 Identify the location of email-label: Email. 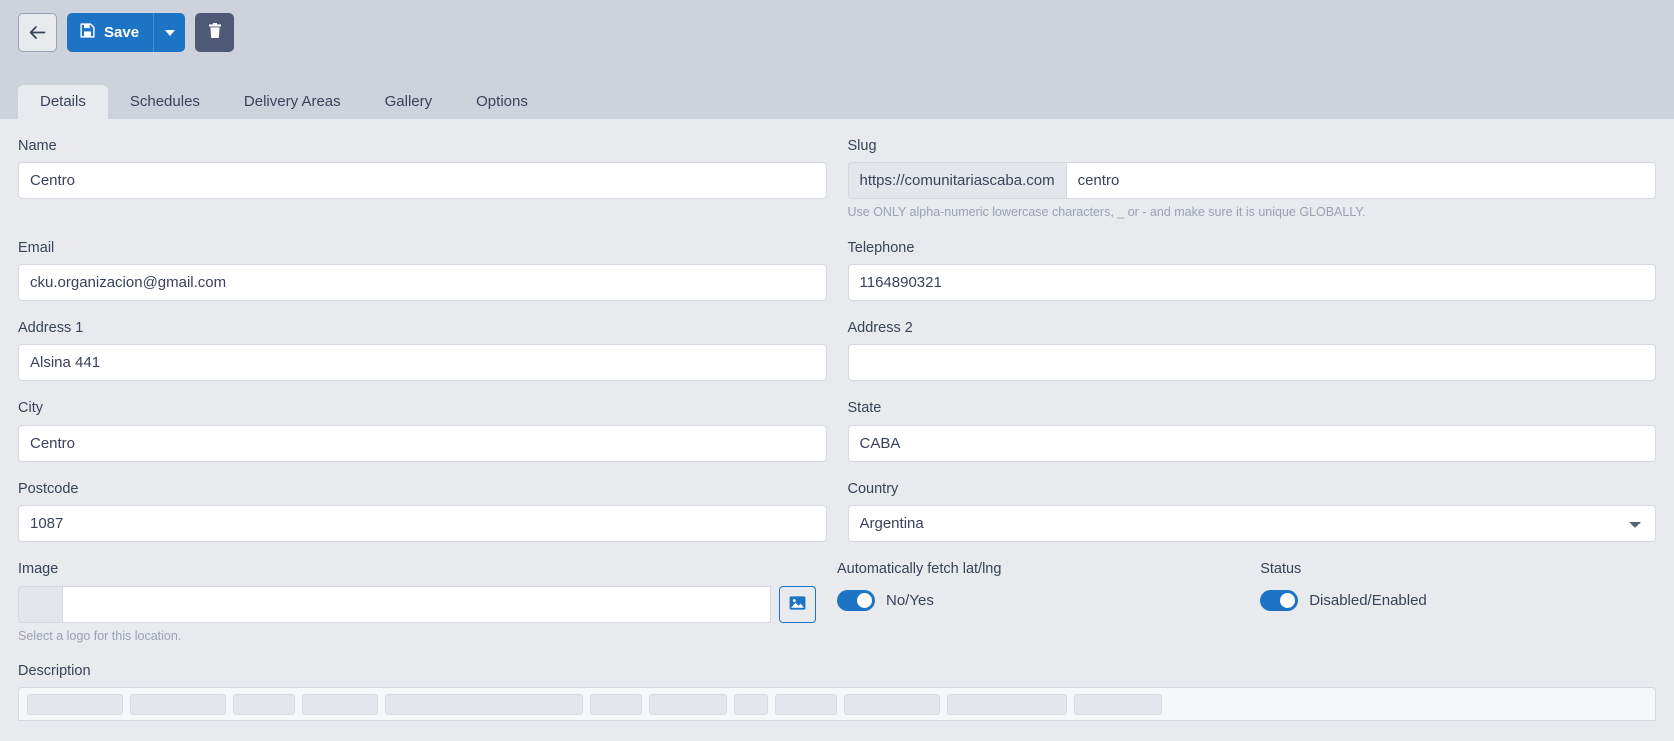
(36, 247).